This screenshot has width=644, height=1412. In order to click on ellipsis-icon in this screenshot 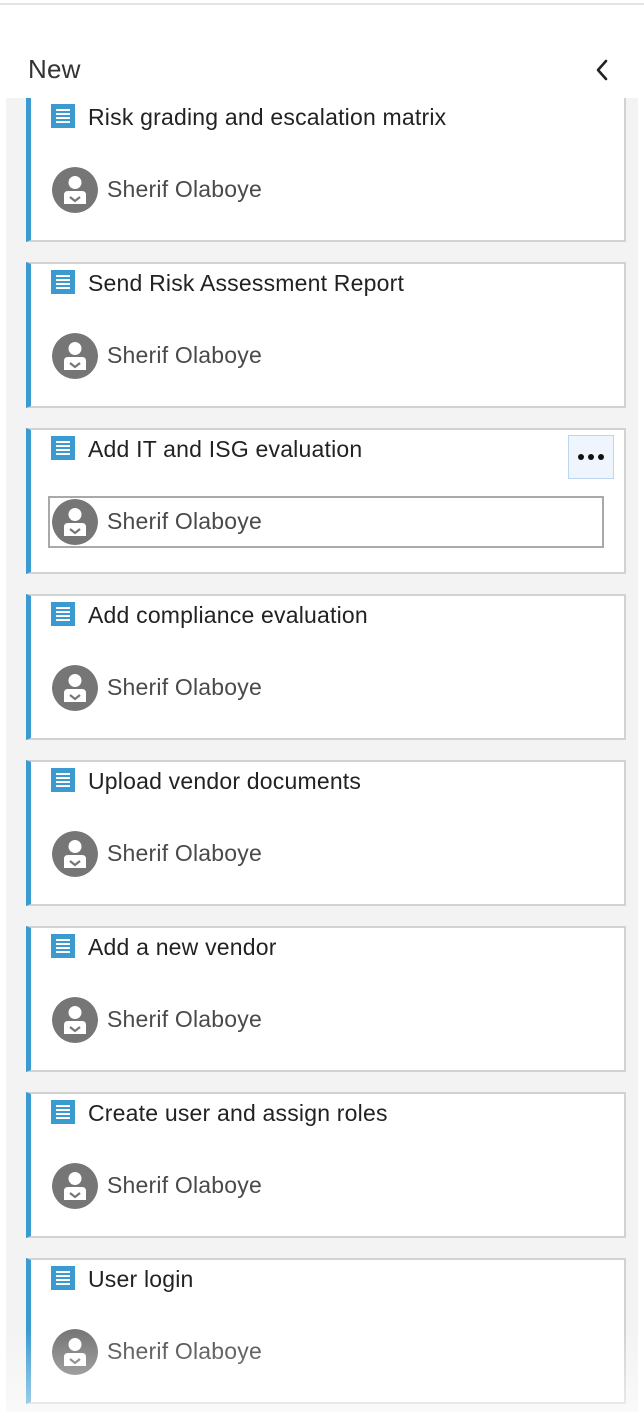, I will do `click(591, 457)`.